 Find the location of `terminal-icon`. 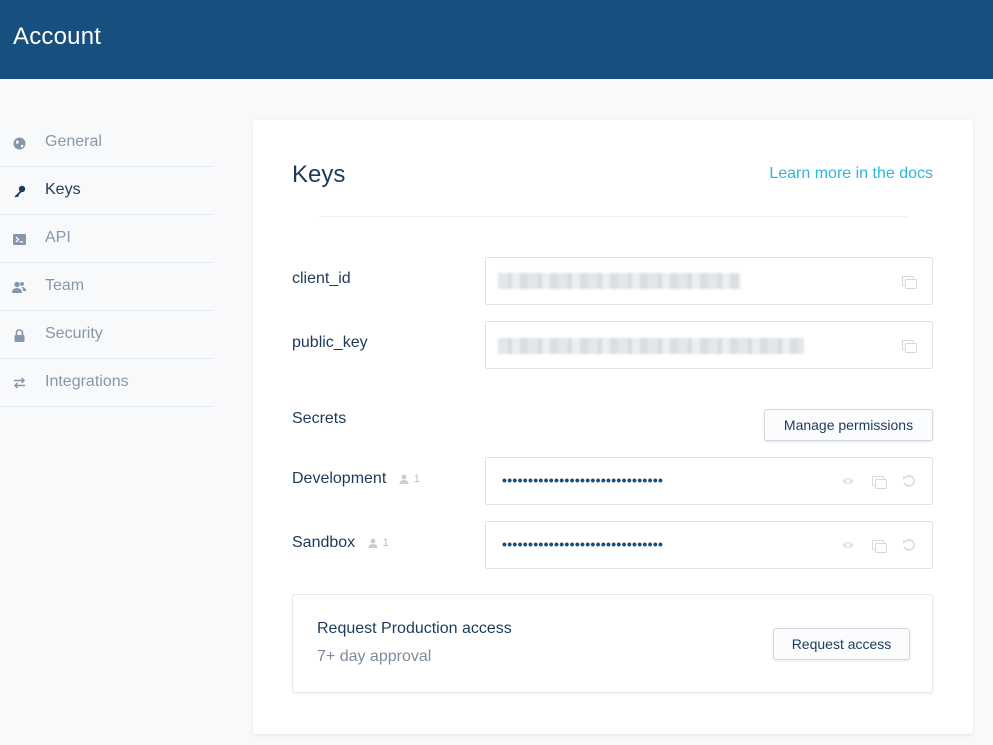

terminal-icon is located at coordinates (19, 239).